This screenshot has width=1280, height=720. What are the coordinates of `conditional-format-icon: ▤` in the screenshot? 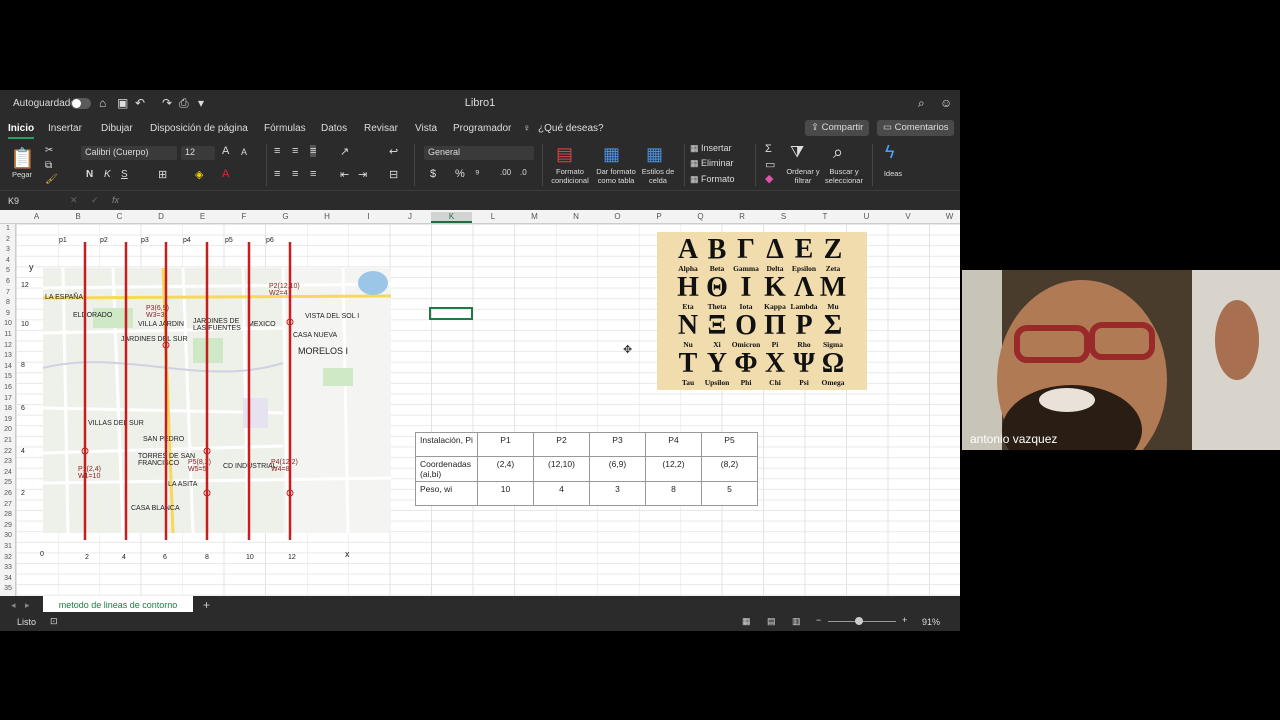 It's located at (564, 154).